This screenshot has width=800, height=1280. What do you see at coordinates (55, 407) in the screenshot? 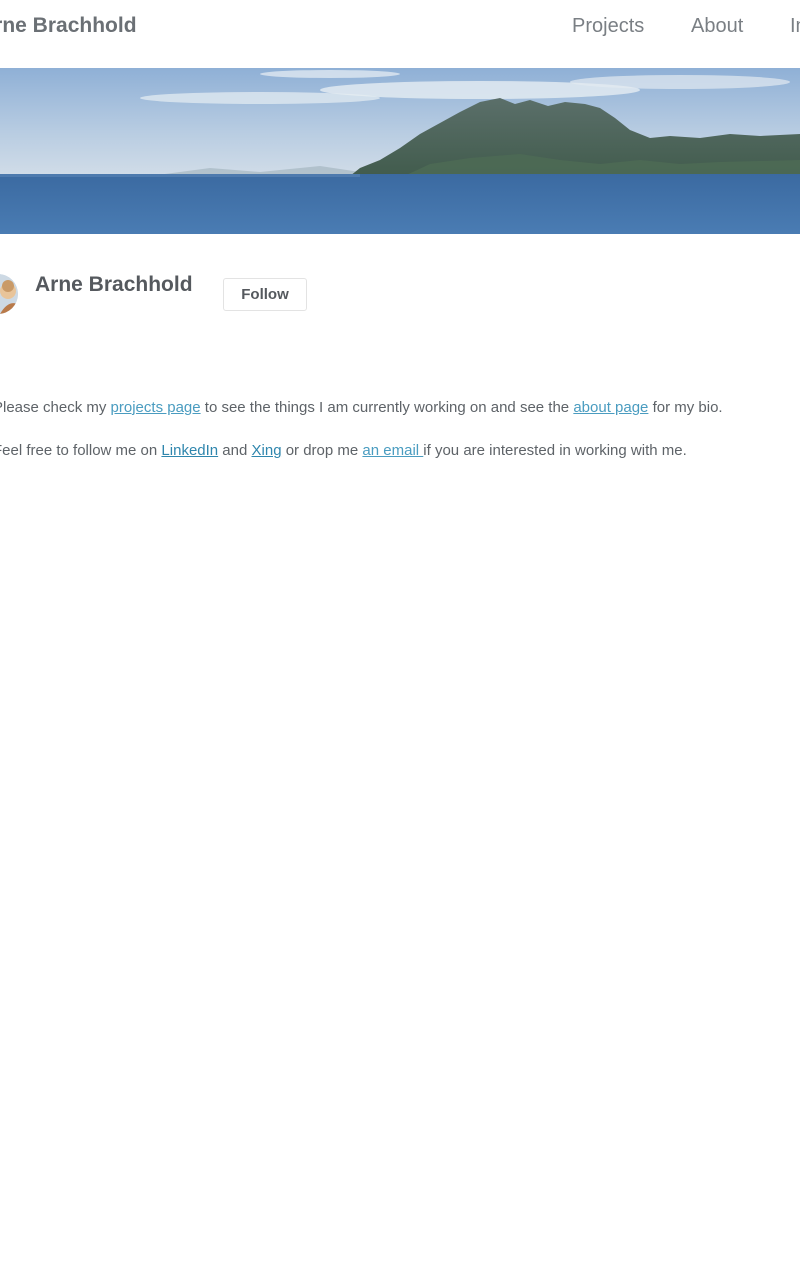
I see `intro-text: Please check my` at bounding box center [55, 407].